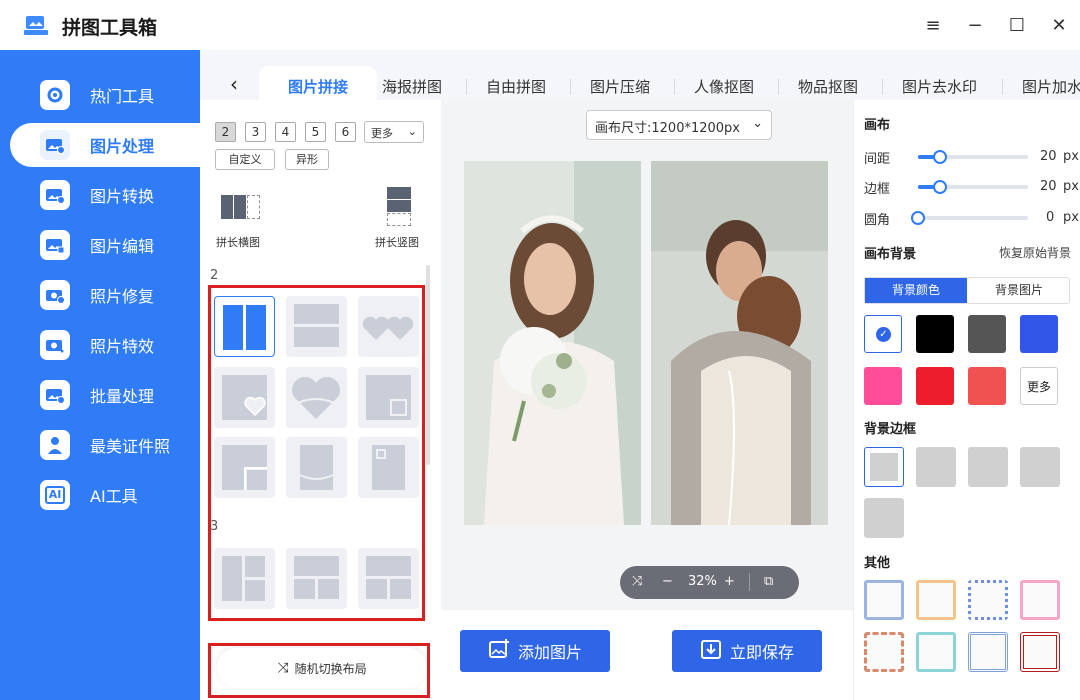 The width and height of the screenshot is (1080, 700). What do you see at coordinates (988, 652) in the screenshot?
I see `decor-frame-double` at bounding box center [988, 652].